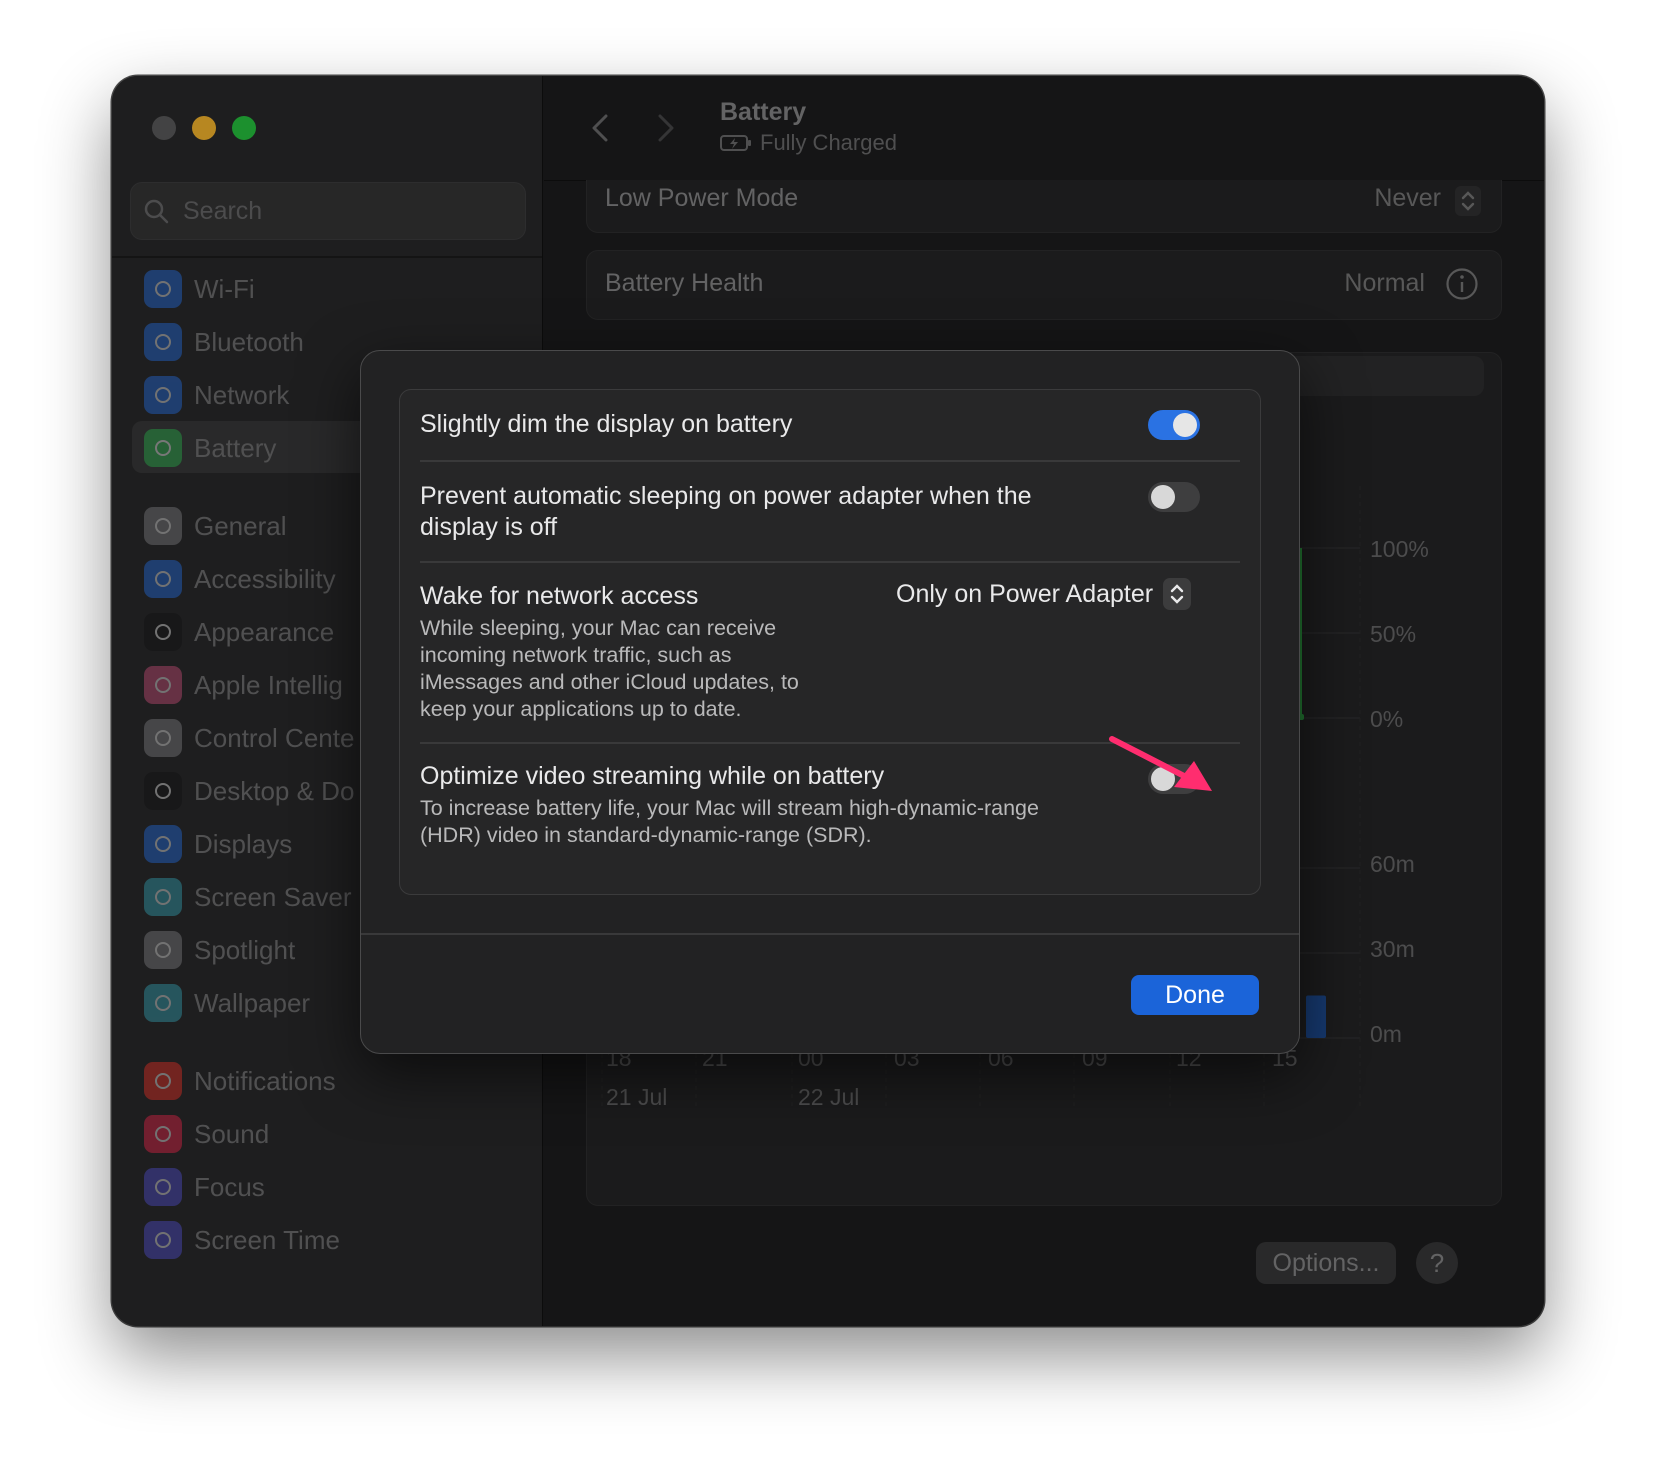  What do you see at coordinates (235, 448) in the screenshot?
I see `sidebar-item-label: Battery` at bounding box center [235, 448].